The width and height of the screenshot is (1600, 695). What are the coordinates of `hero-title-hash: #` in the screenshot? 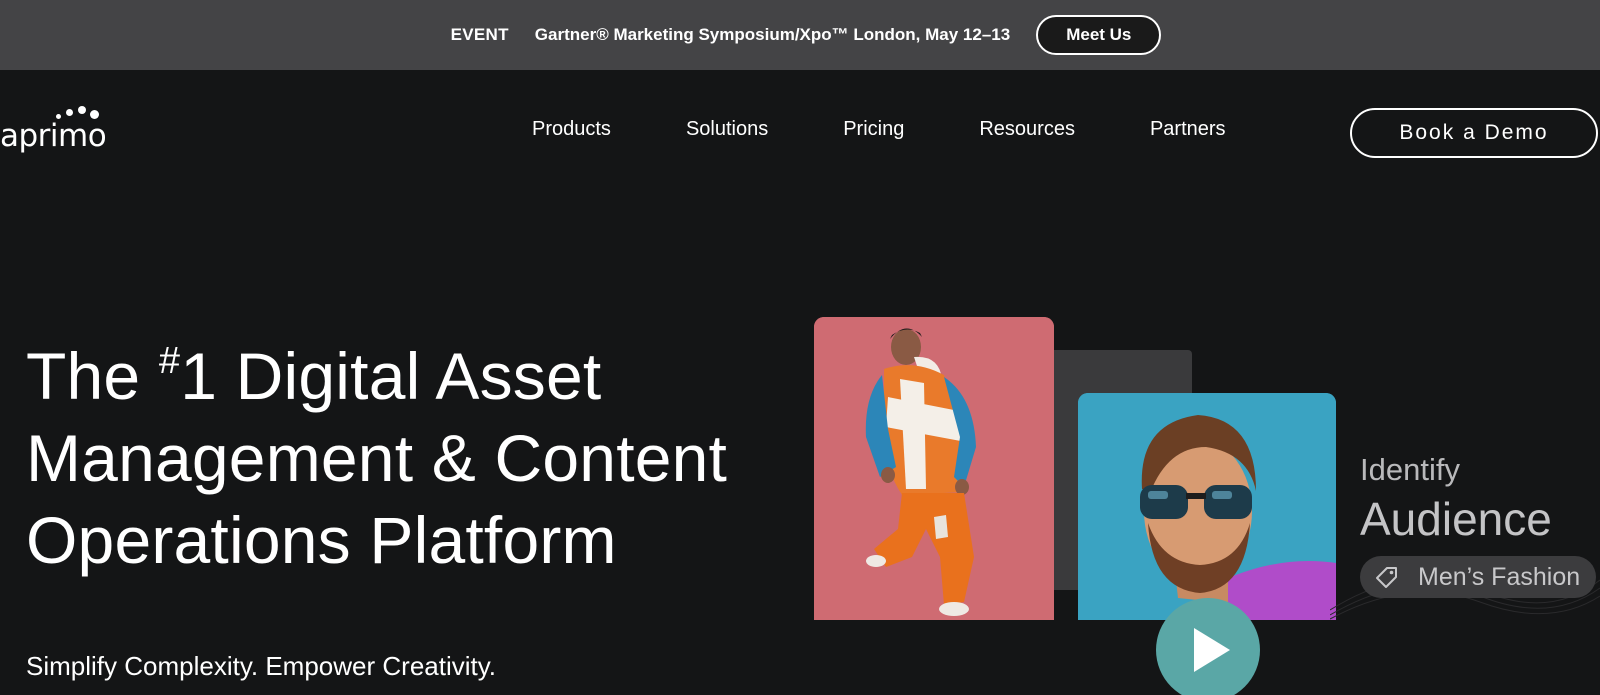 It's located at (169, 361).